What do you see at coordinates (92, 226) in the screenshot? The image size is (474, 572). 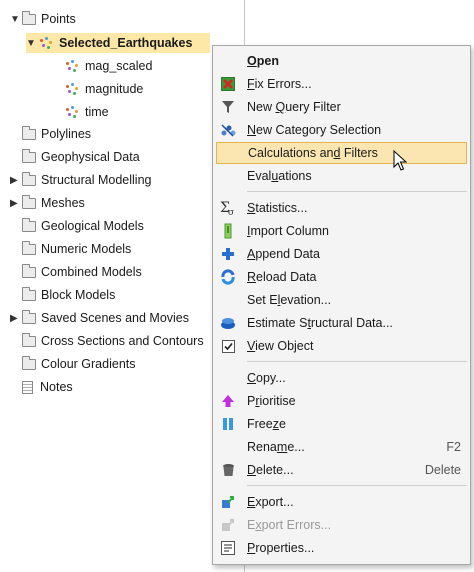 I see `tree-item-label: Geological Models` at bounding box center [92, 226].